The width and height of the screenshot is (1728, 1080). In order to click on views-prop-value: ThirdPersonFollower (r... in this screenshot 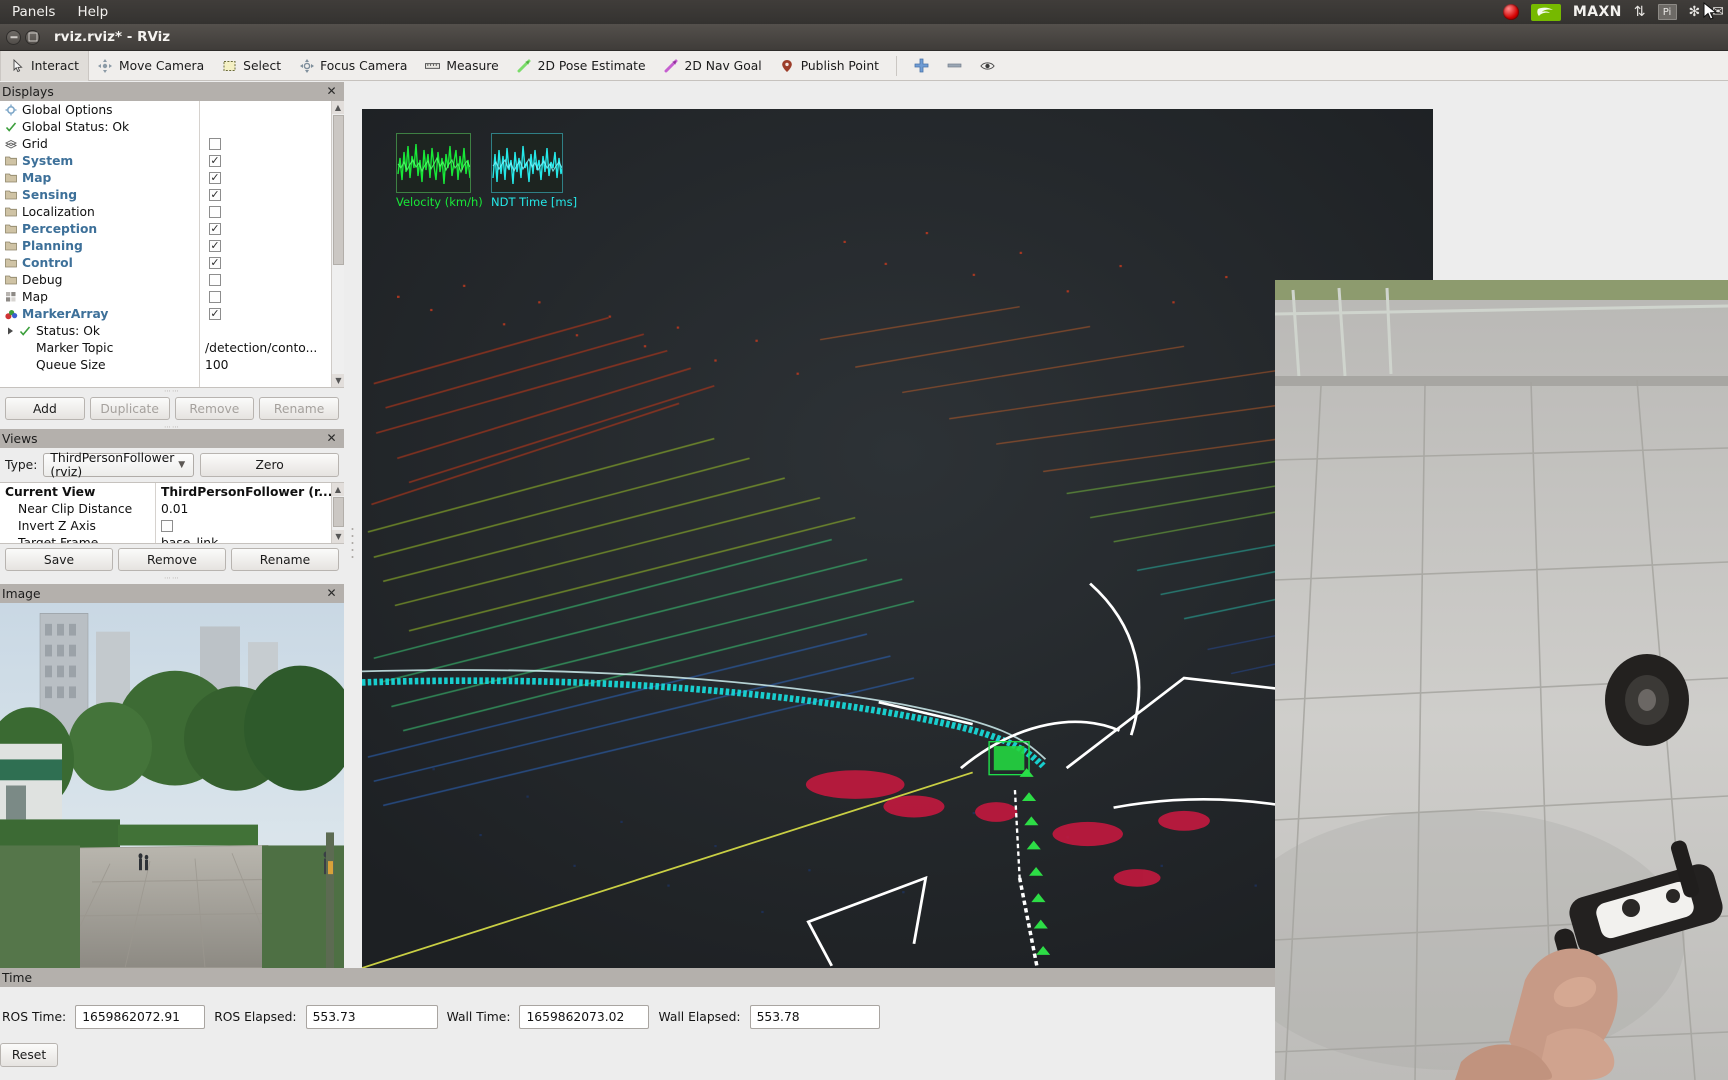, I will do `click(250, 491)`.